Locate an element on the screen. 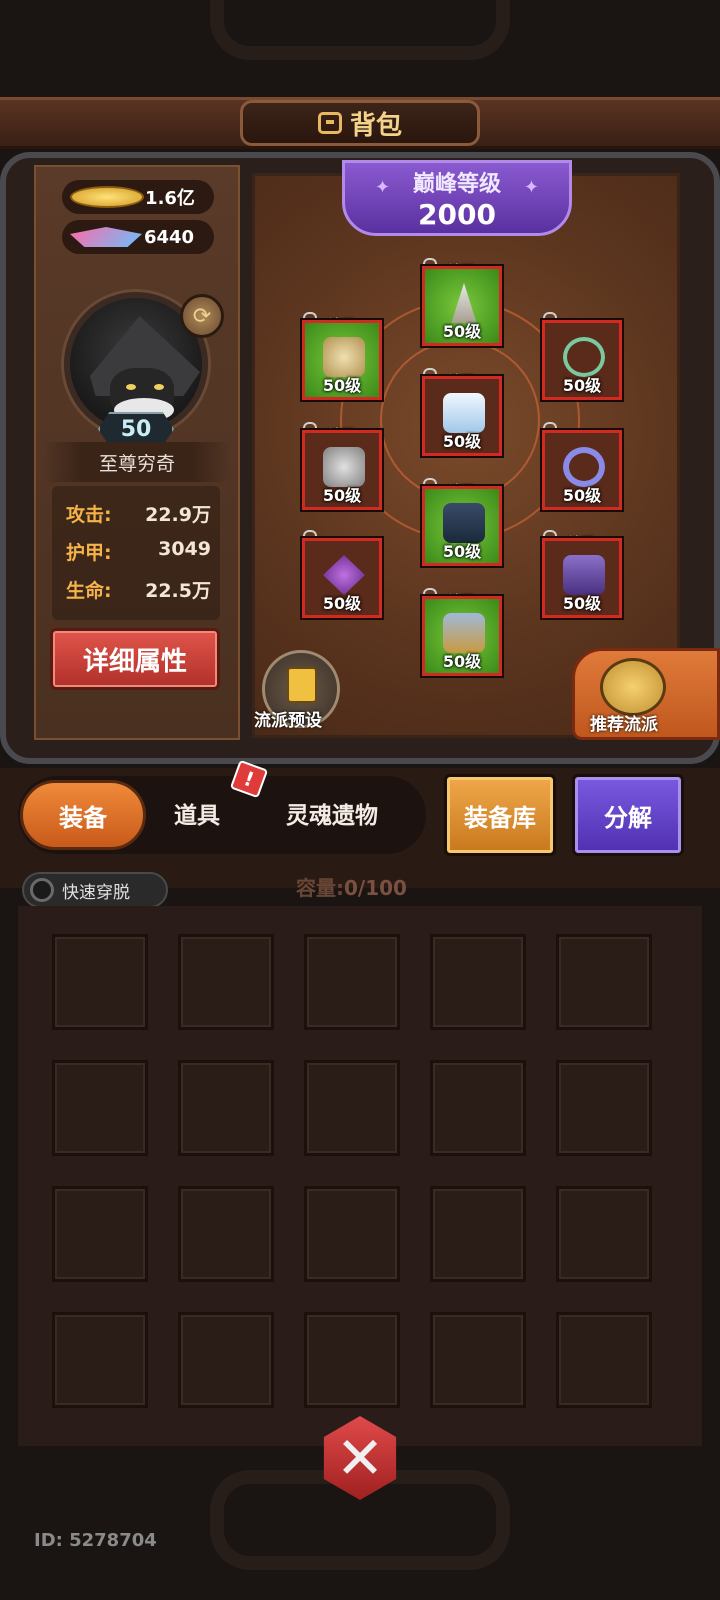 The image size is (720, 1600). equip-slot-book: 50级 is located at coordinates (582, 578).